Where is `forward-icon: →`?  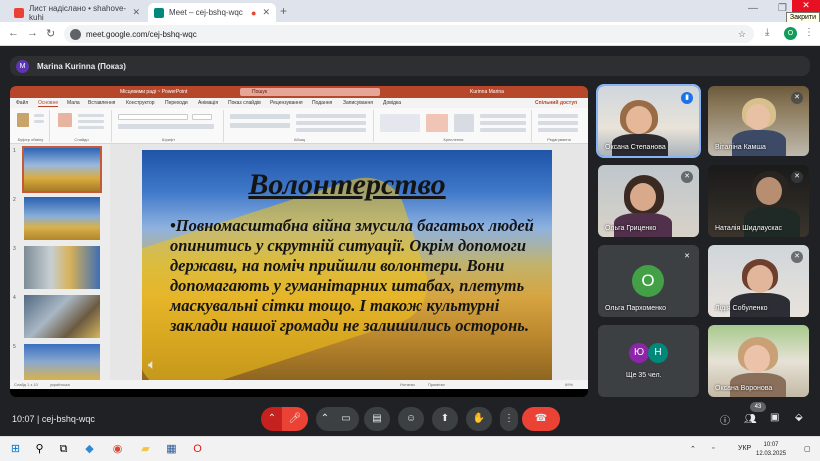 forward-icon: → is located at coordinates (32, 33).